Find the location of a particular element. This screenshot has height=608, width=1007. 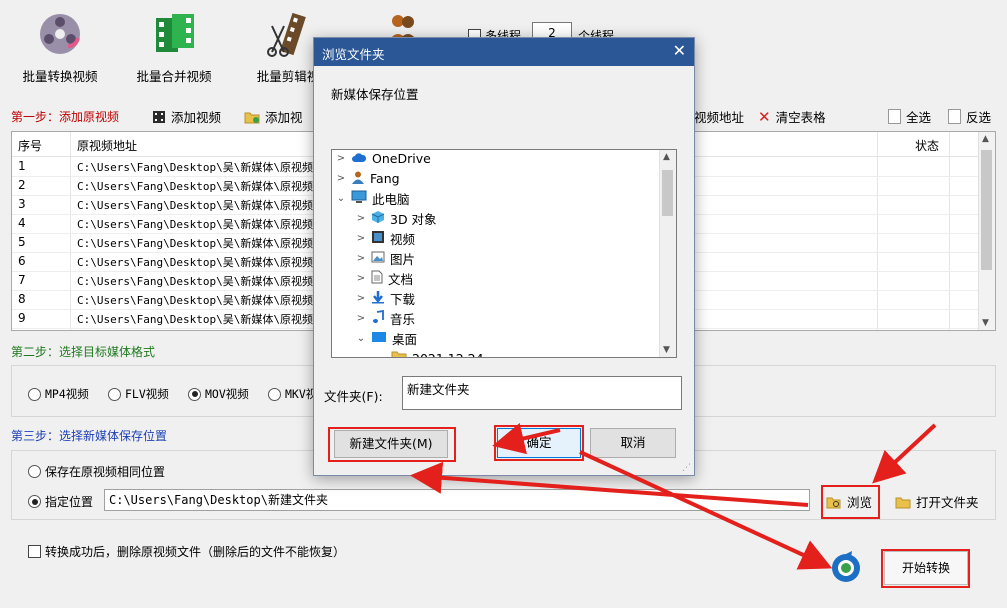

annotation-arrows is located at coordinates (673, 496).